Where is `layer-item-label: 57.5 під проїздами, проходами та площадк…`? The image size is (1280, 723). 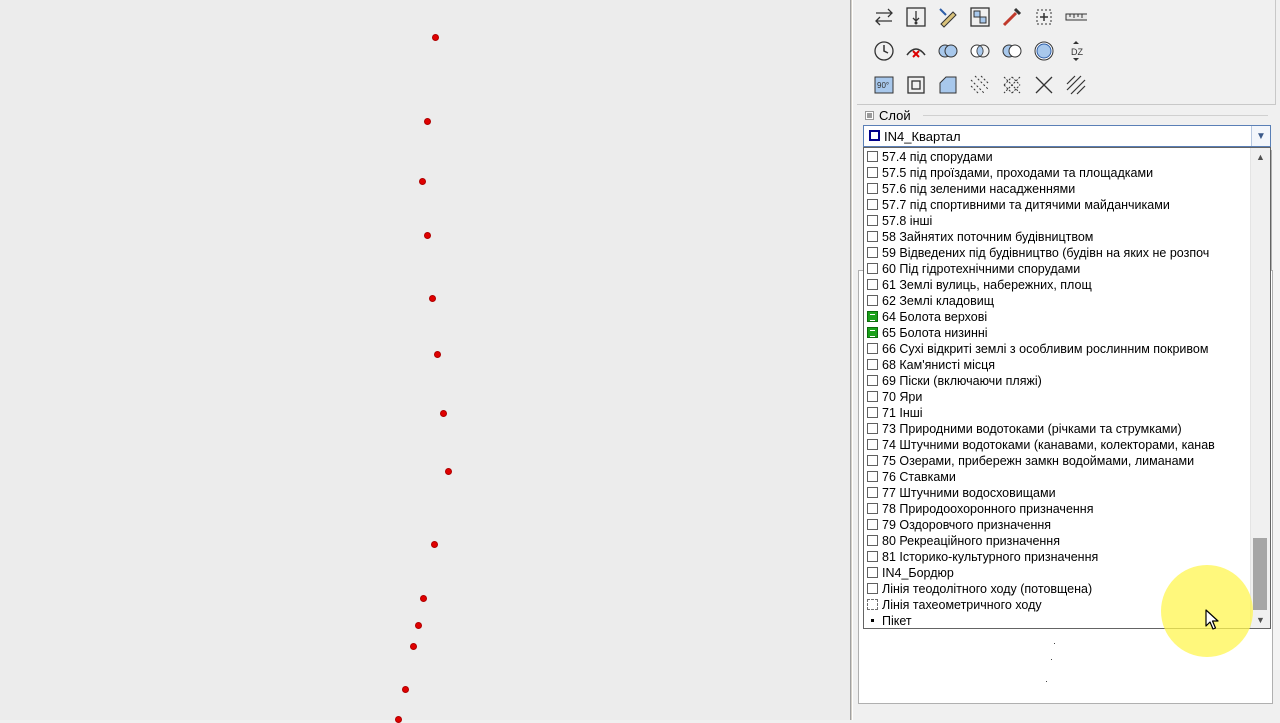 layer-item-label: 57.5 під проїздами, проходами та площадк… is located at coordinates (1018, 173).